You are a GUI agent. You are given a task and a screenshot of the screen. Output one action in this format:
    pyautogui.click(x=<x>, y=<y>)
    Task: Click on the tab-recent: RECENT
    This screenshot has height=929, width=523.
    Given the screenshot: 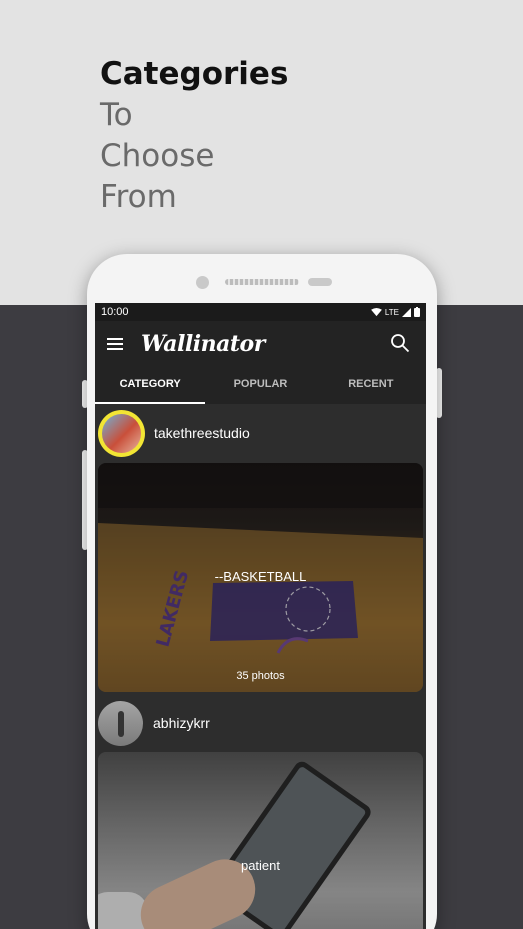 What is the action you would take?
    pyautogui.click(x=371, y=385)
    